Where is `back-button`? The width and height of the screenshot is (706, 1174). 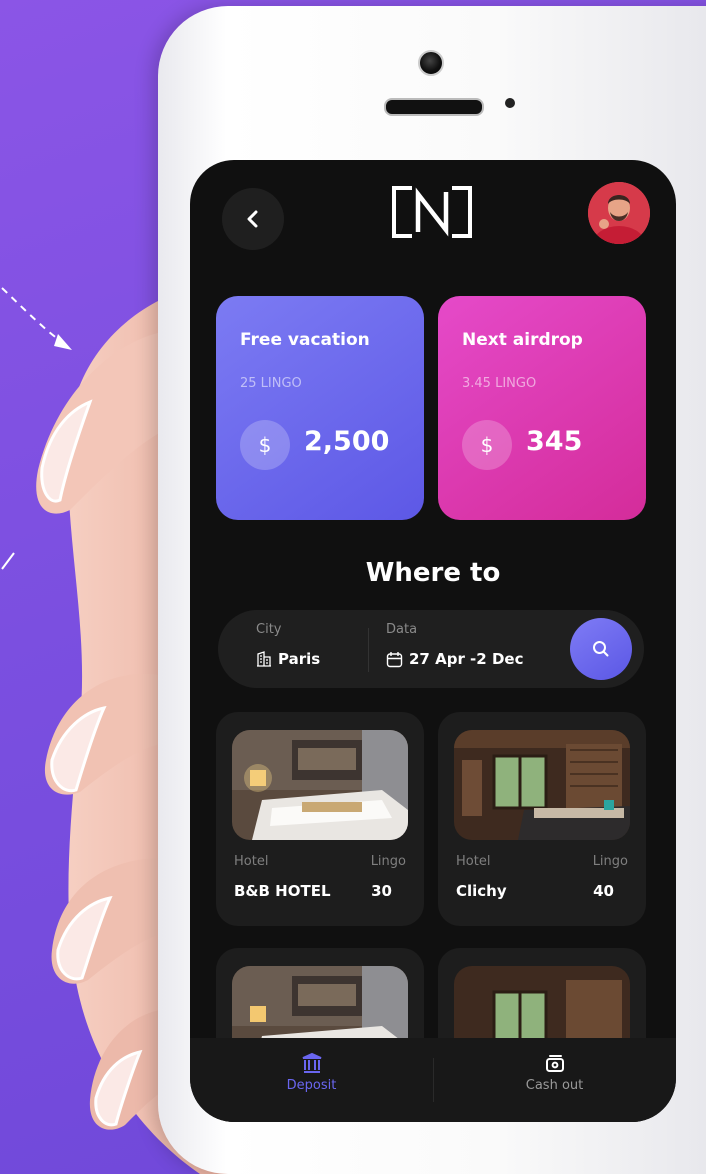 back-button is located at coordinates (253, 219).